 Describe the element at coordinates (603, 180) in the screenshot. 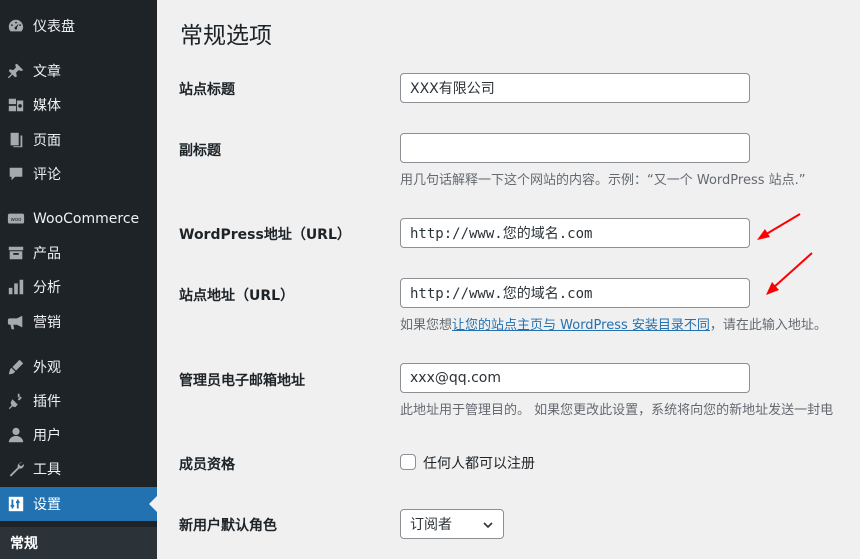

I see `tagline-description: 用几句话解释一下这个网站的内容。示例：“又一个 WordPress 站点.”` at that location.